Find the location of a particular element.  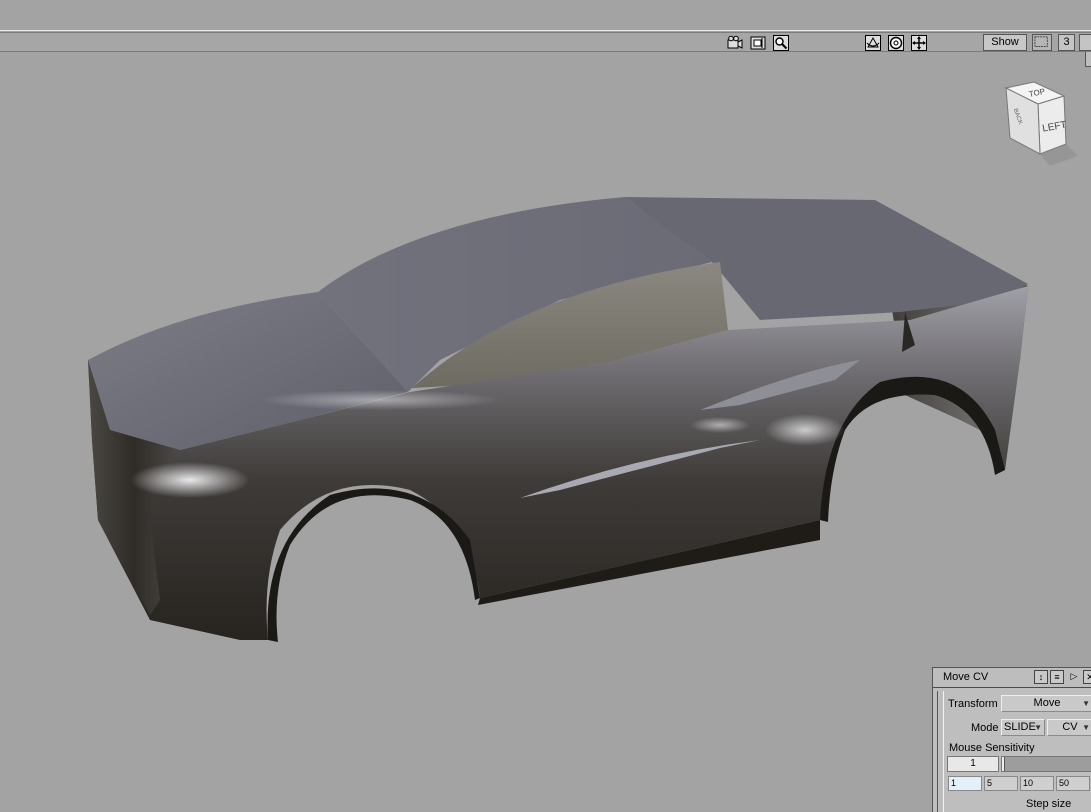

panel-title: Move CV is located at coordinates (966, 677).